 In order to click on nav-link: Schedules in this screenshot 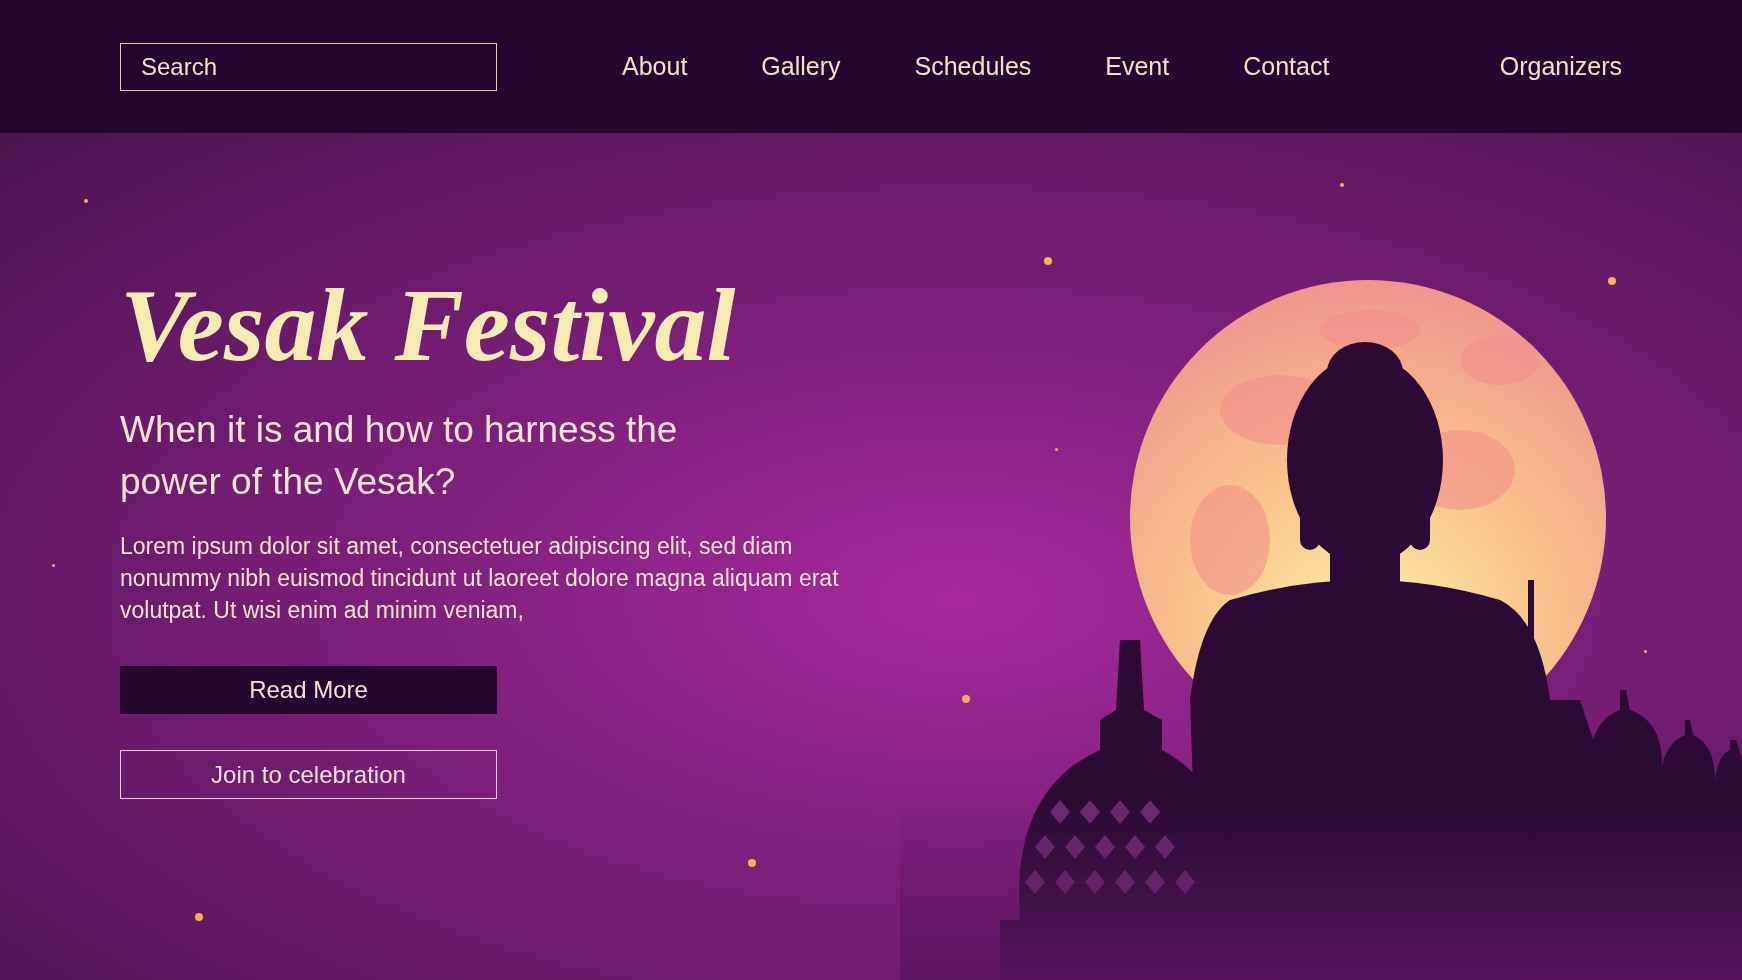, I will do `click(973, 66)`.